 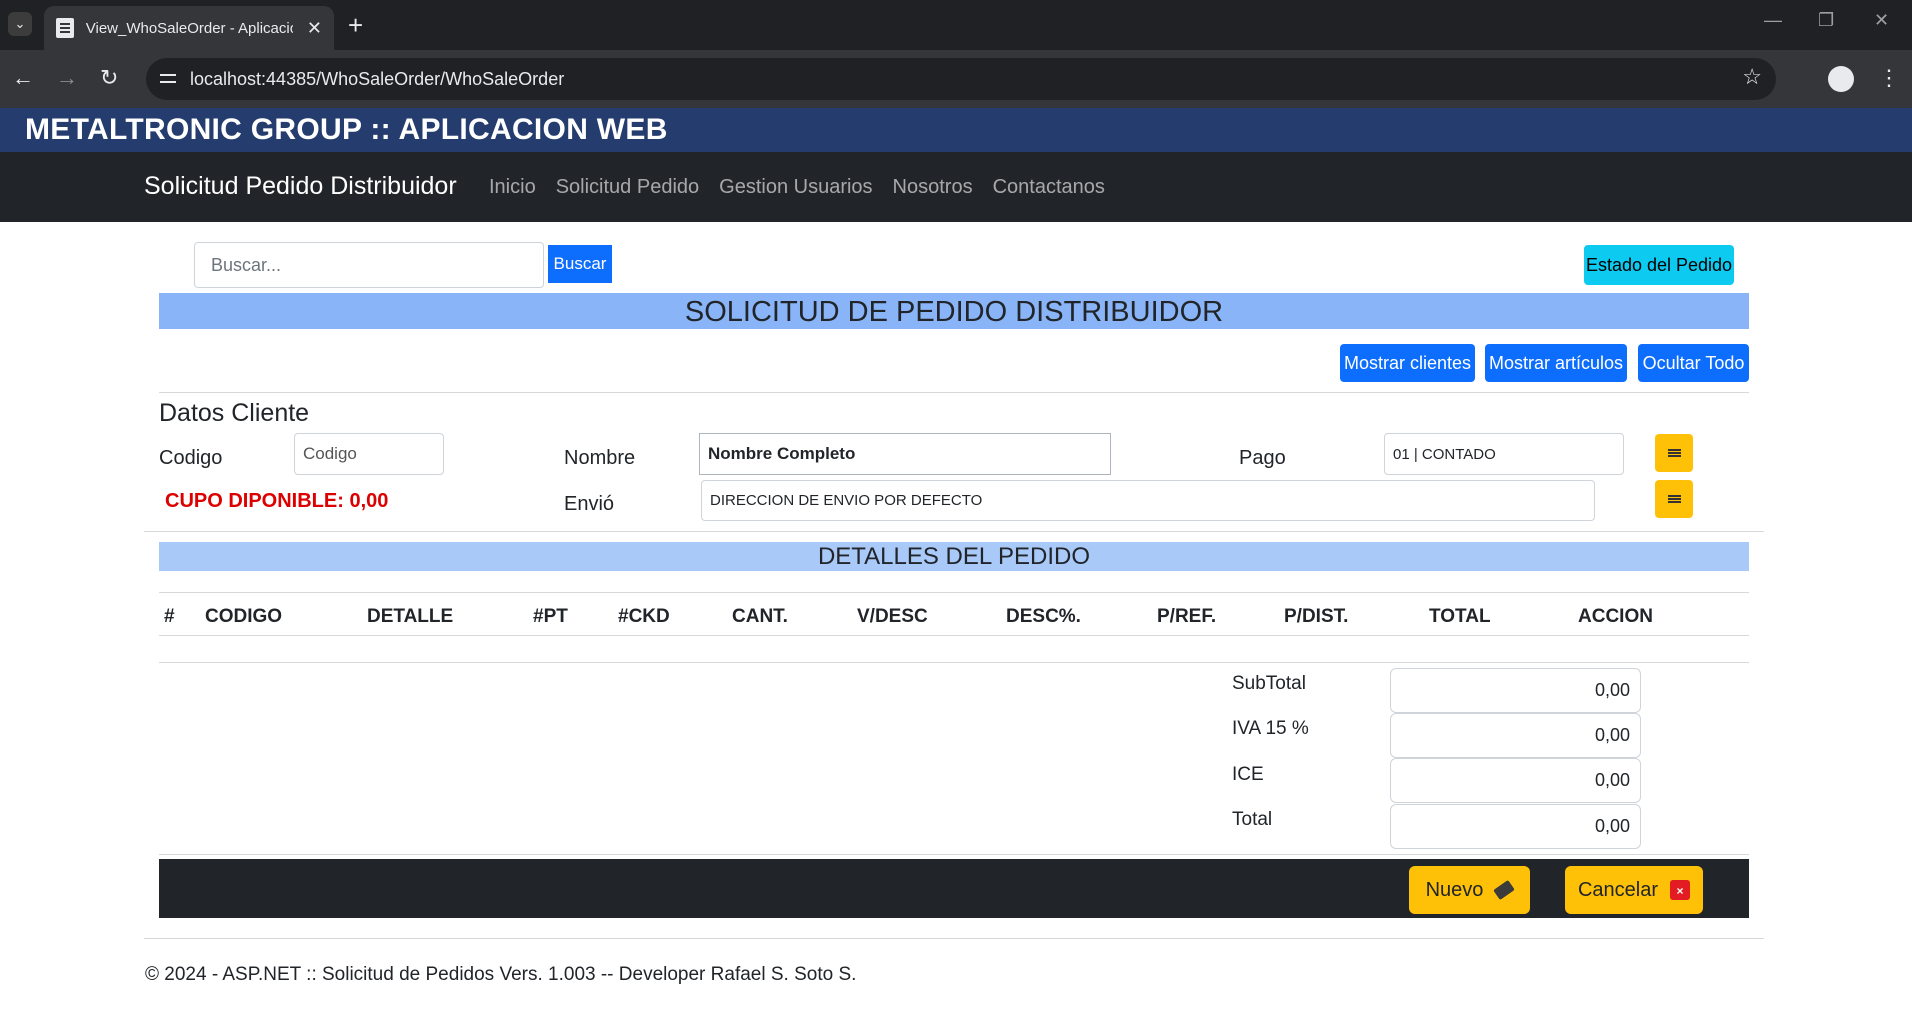 What do you see at coordinates (905, 454) in the screenshot?
I see `name-field` at bounding box center [905, 454].